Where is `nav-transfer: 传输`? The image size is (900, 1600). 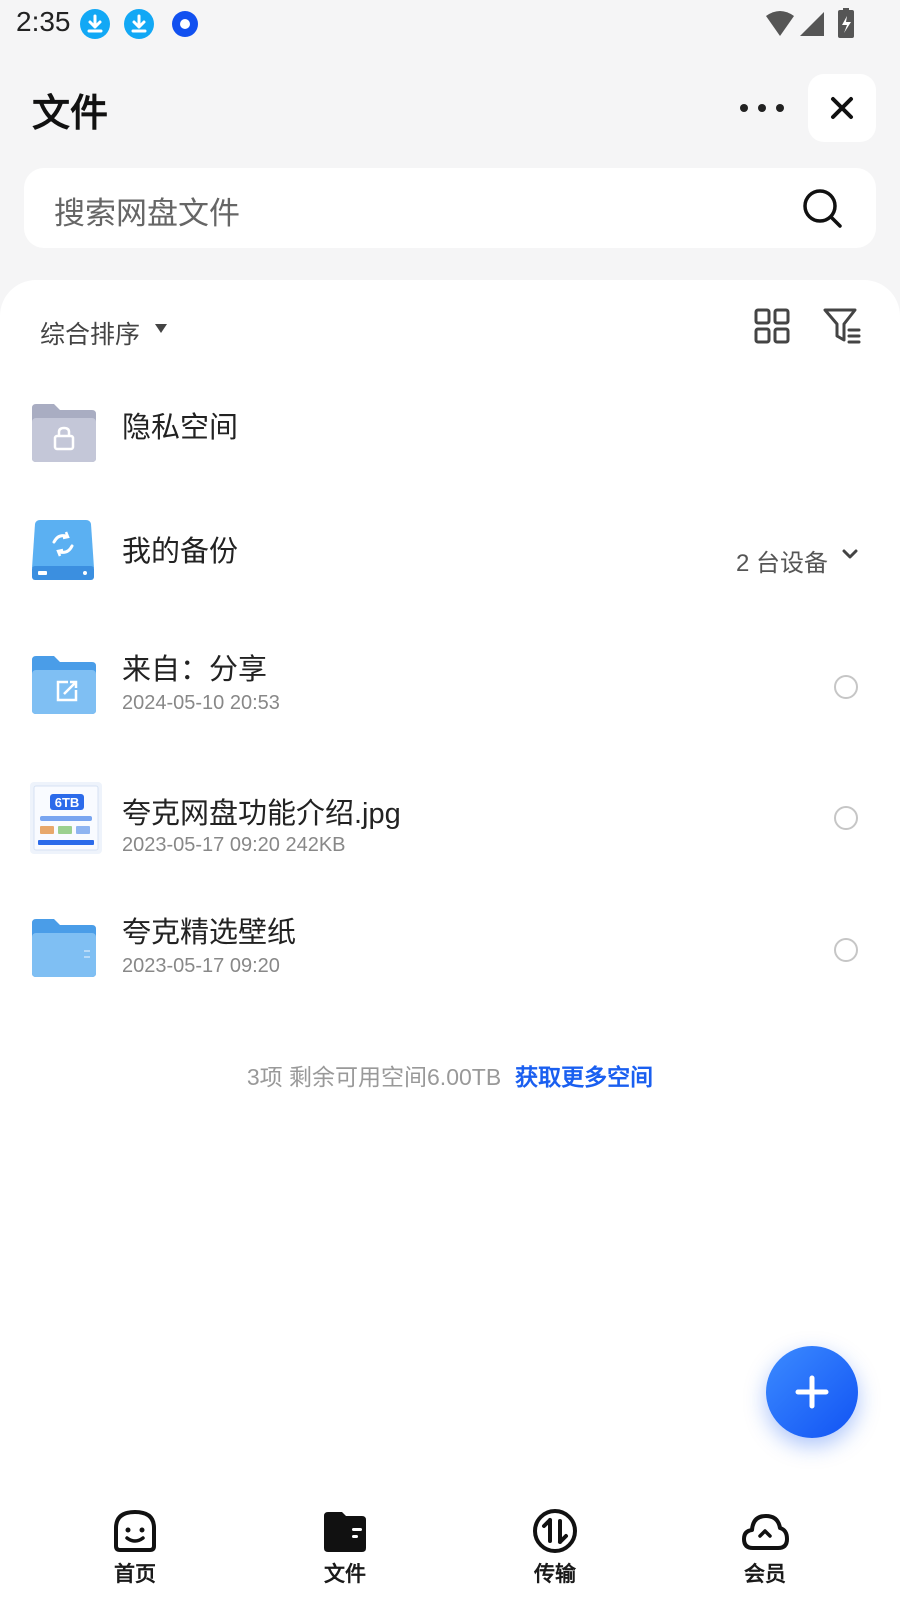 nav-transfer: 传输 is located at coordinates (555, 1547).